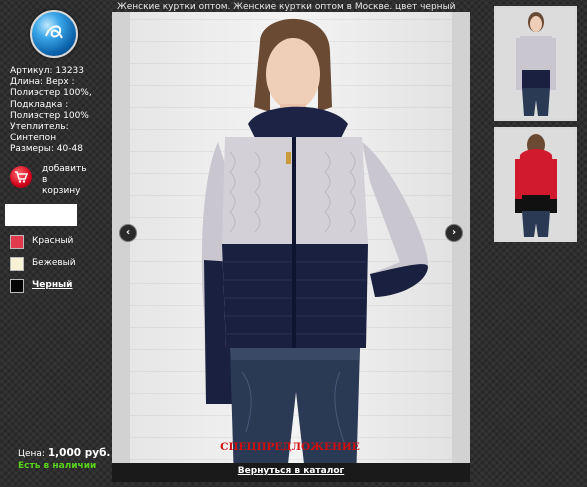  I want to click on spec-line: Утеплитель:, so click(39, 127).